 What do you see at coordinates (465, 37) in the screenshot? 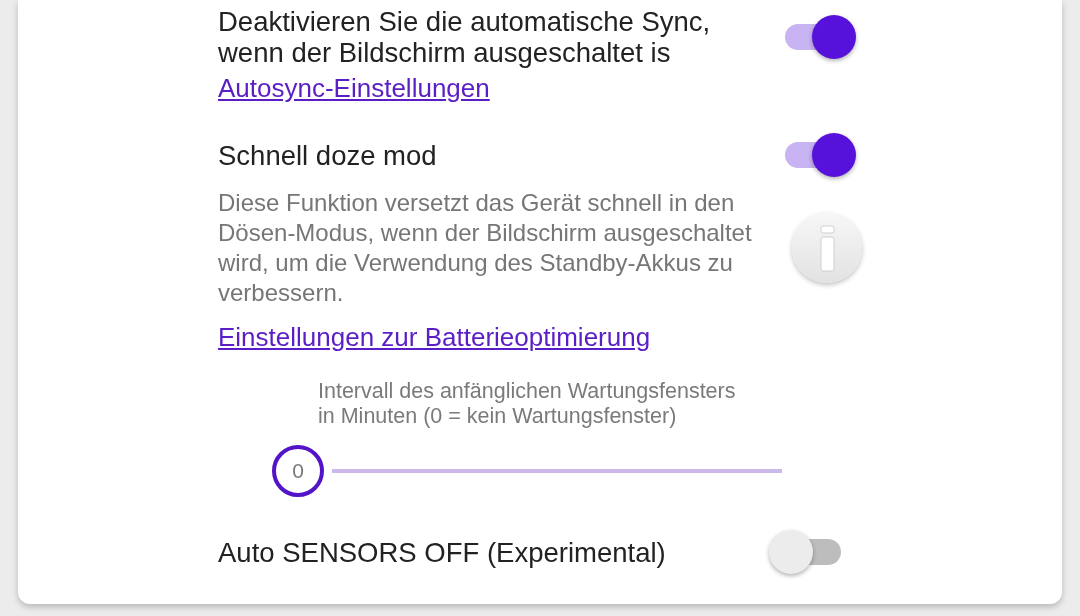
I see `setting-label: Deaktivieren Sie die automatische Sync, wenn der Bildschirm ausgeschaltet is` at bounding box center [465, 37].